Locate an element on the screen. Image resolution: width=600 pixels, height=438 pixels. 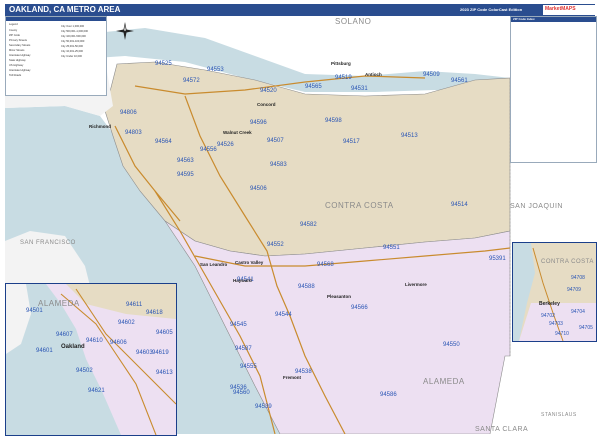
zip-label: 94509 is located at coordinates (431, 75).